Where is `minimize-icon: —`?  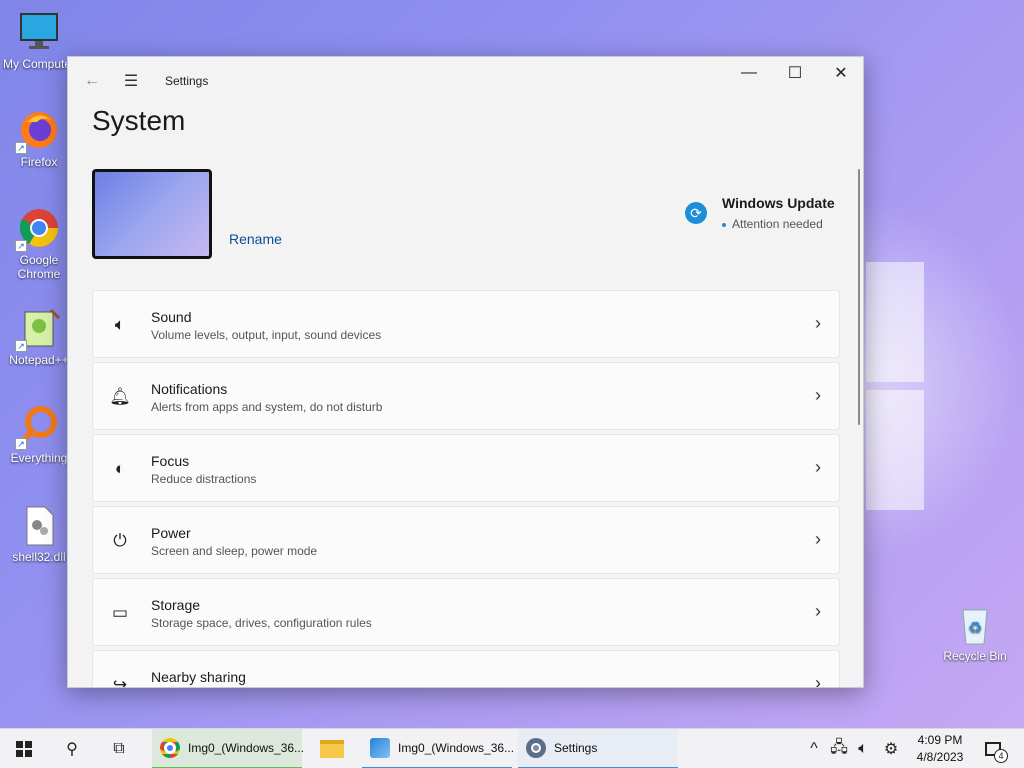
minimize-icon: — is located at coordinates (749, 72).